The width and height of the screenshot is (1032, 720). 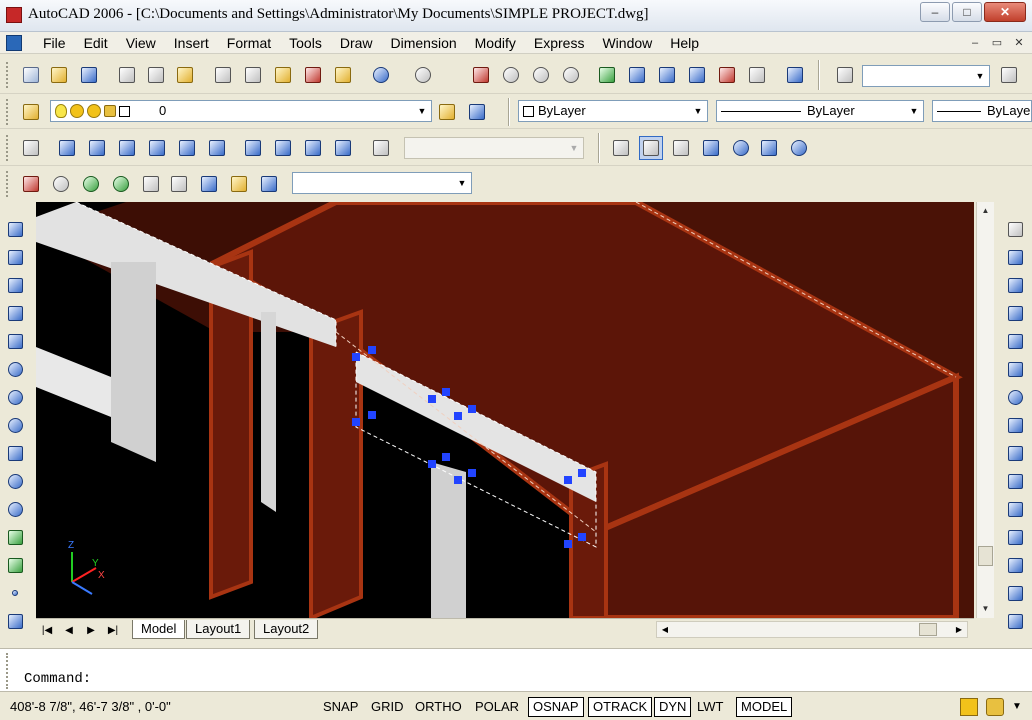 What do you see at coordinates (283, 75) in the screenshot?
I see `paste-icon` at bounding box center [283, 75].